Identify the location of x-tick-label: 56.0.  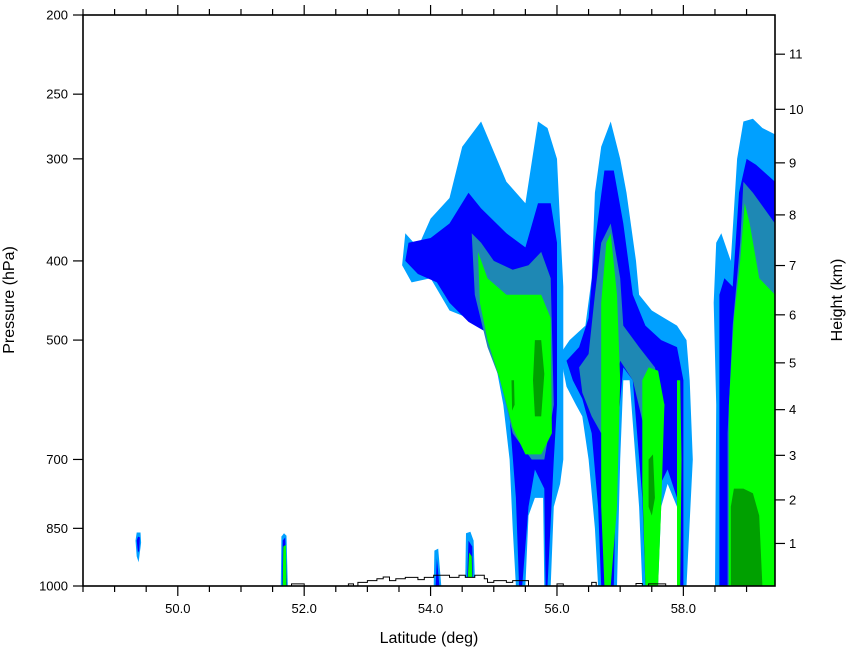
(556, 608).